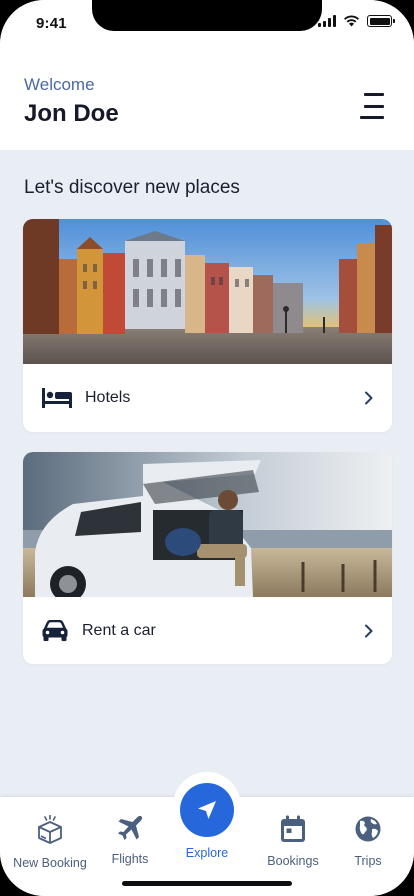  Describe the element at coordinates (119, 630) in the screenshot. I see `card-label: Rent a car` at that location.